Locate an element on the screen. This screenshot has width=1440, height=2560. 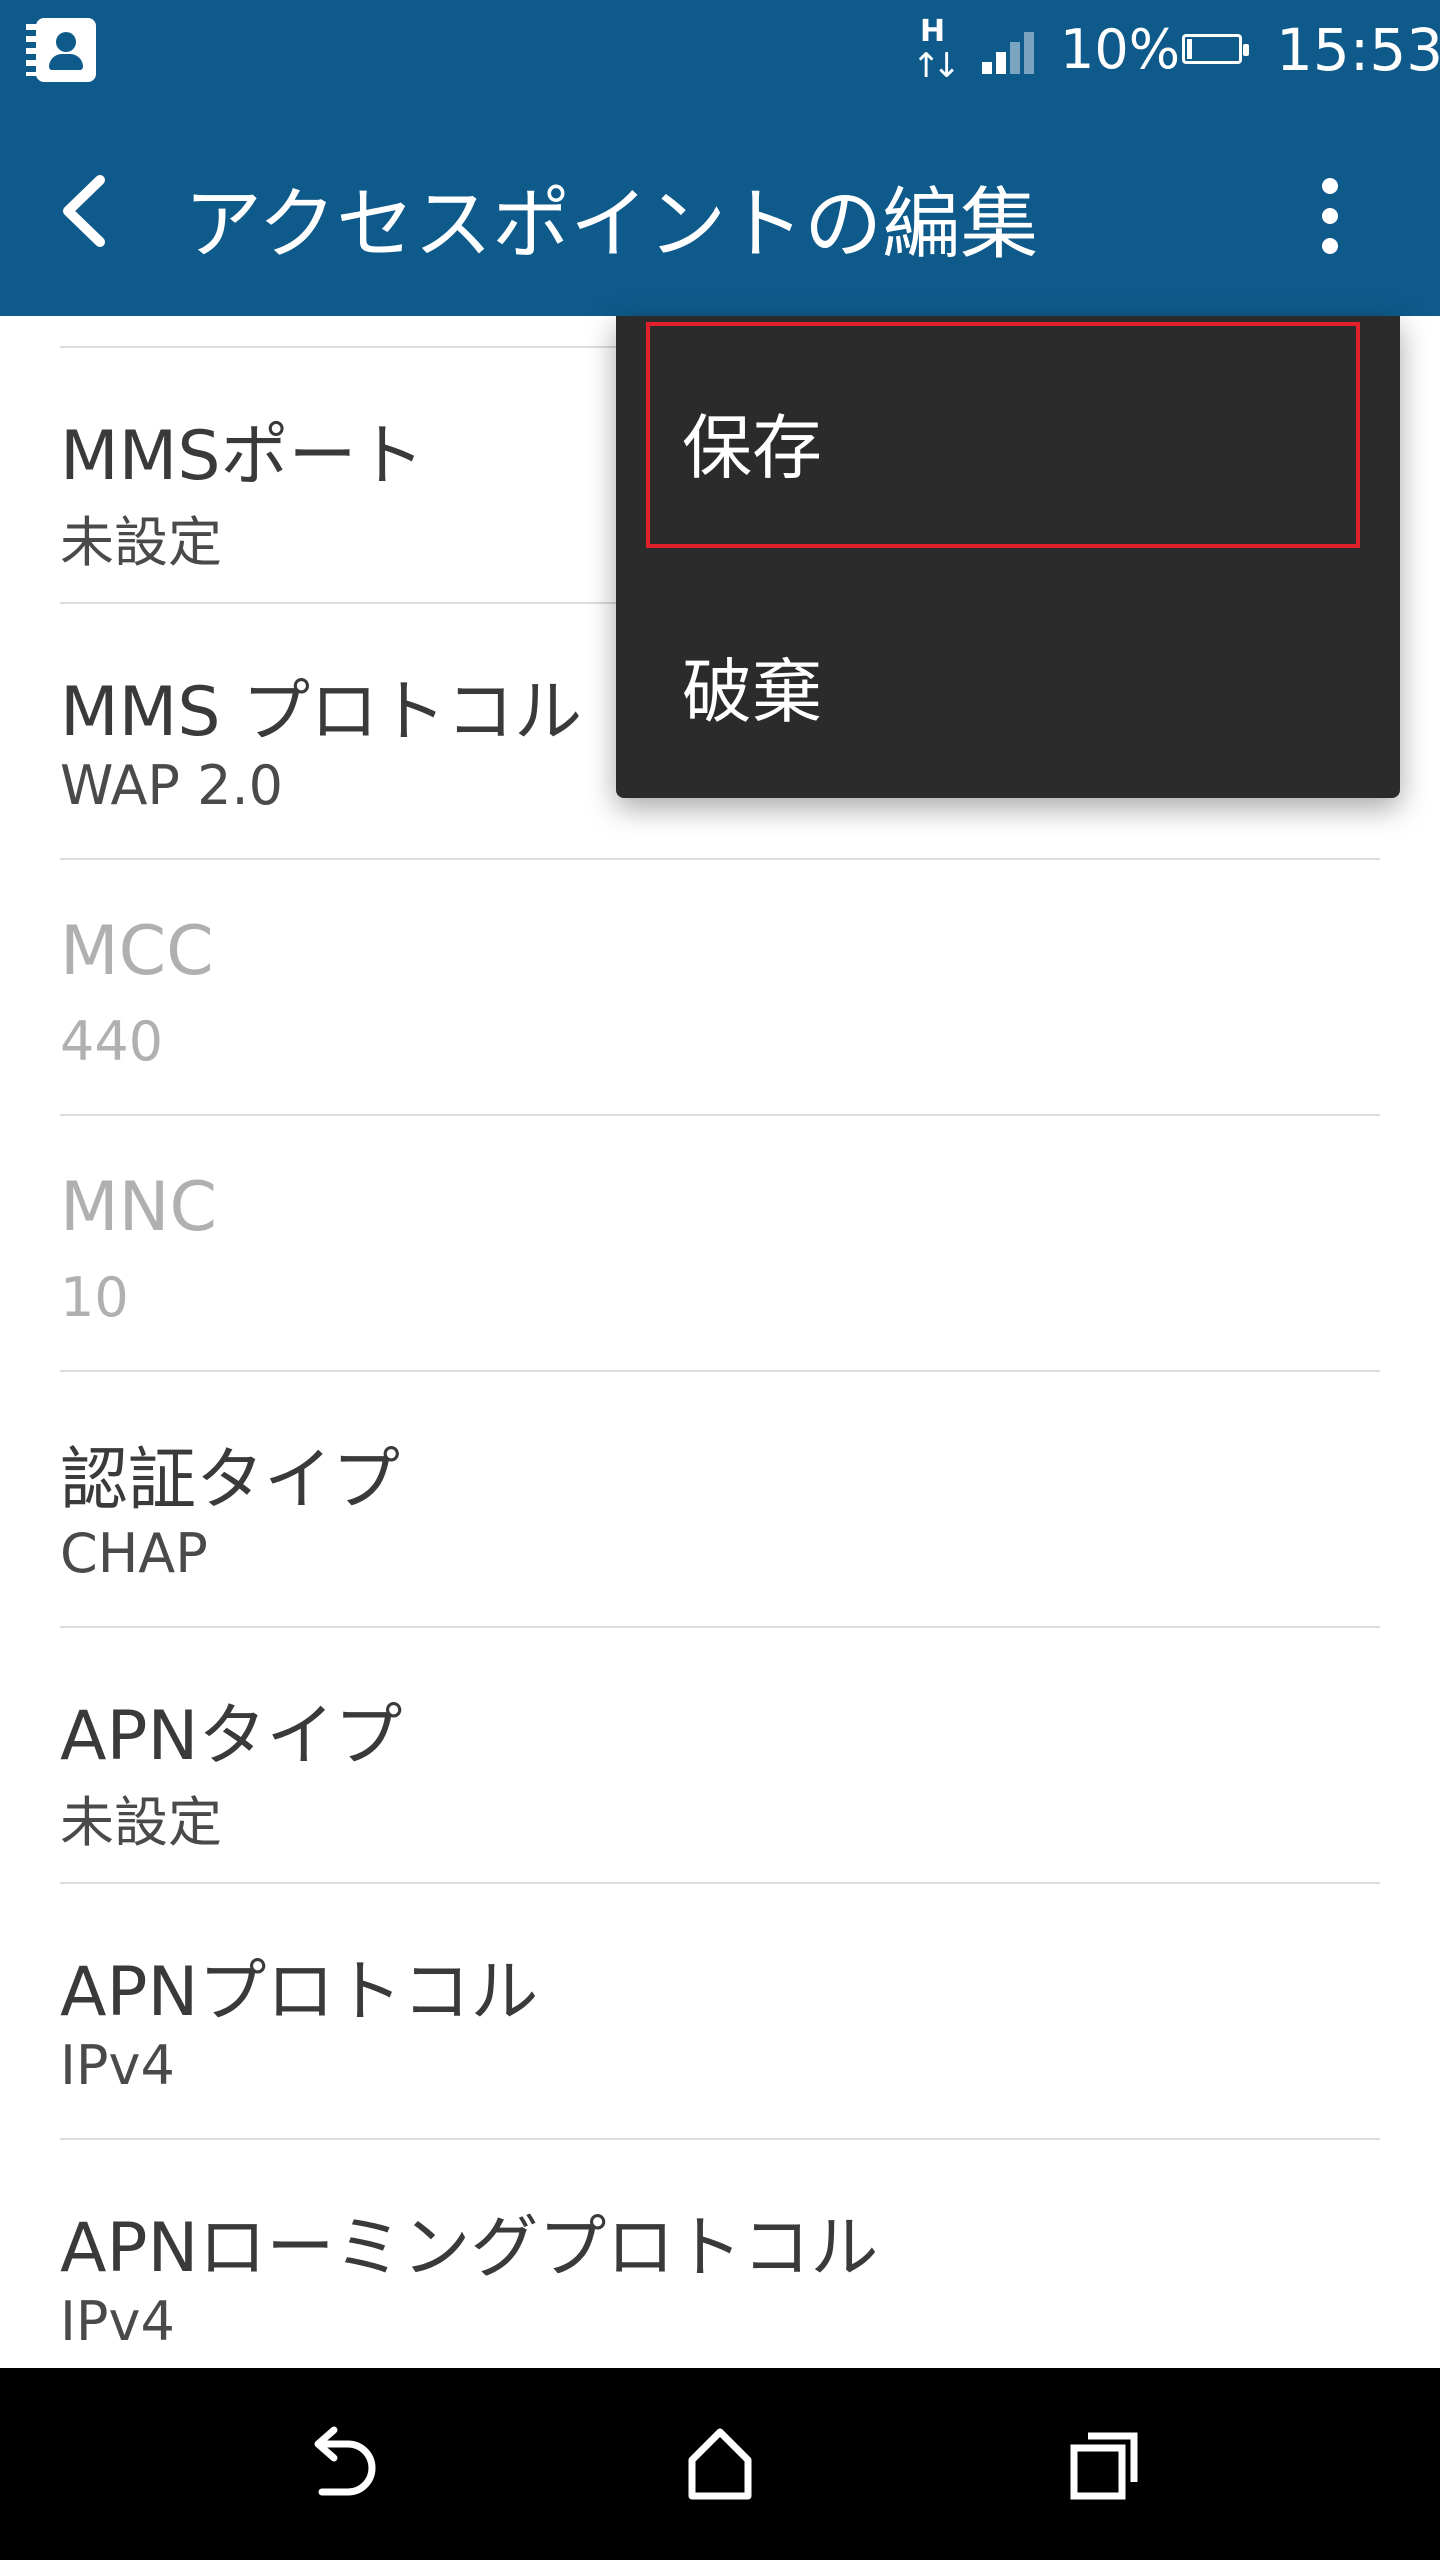
nav-back-button is located at coordinates (338, 2464).